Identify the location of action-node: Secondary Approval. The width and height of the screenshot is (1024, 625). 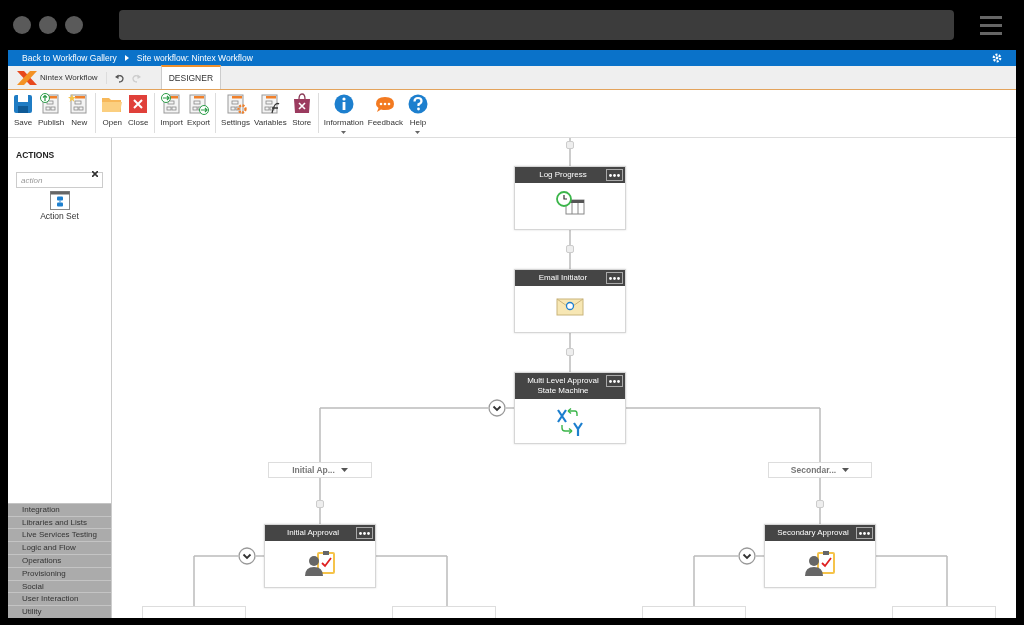
(820, 556).